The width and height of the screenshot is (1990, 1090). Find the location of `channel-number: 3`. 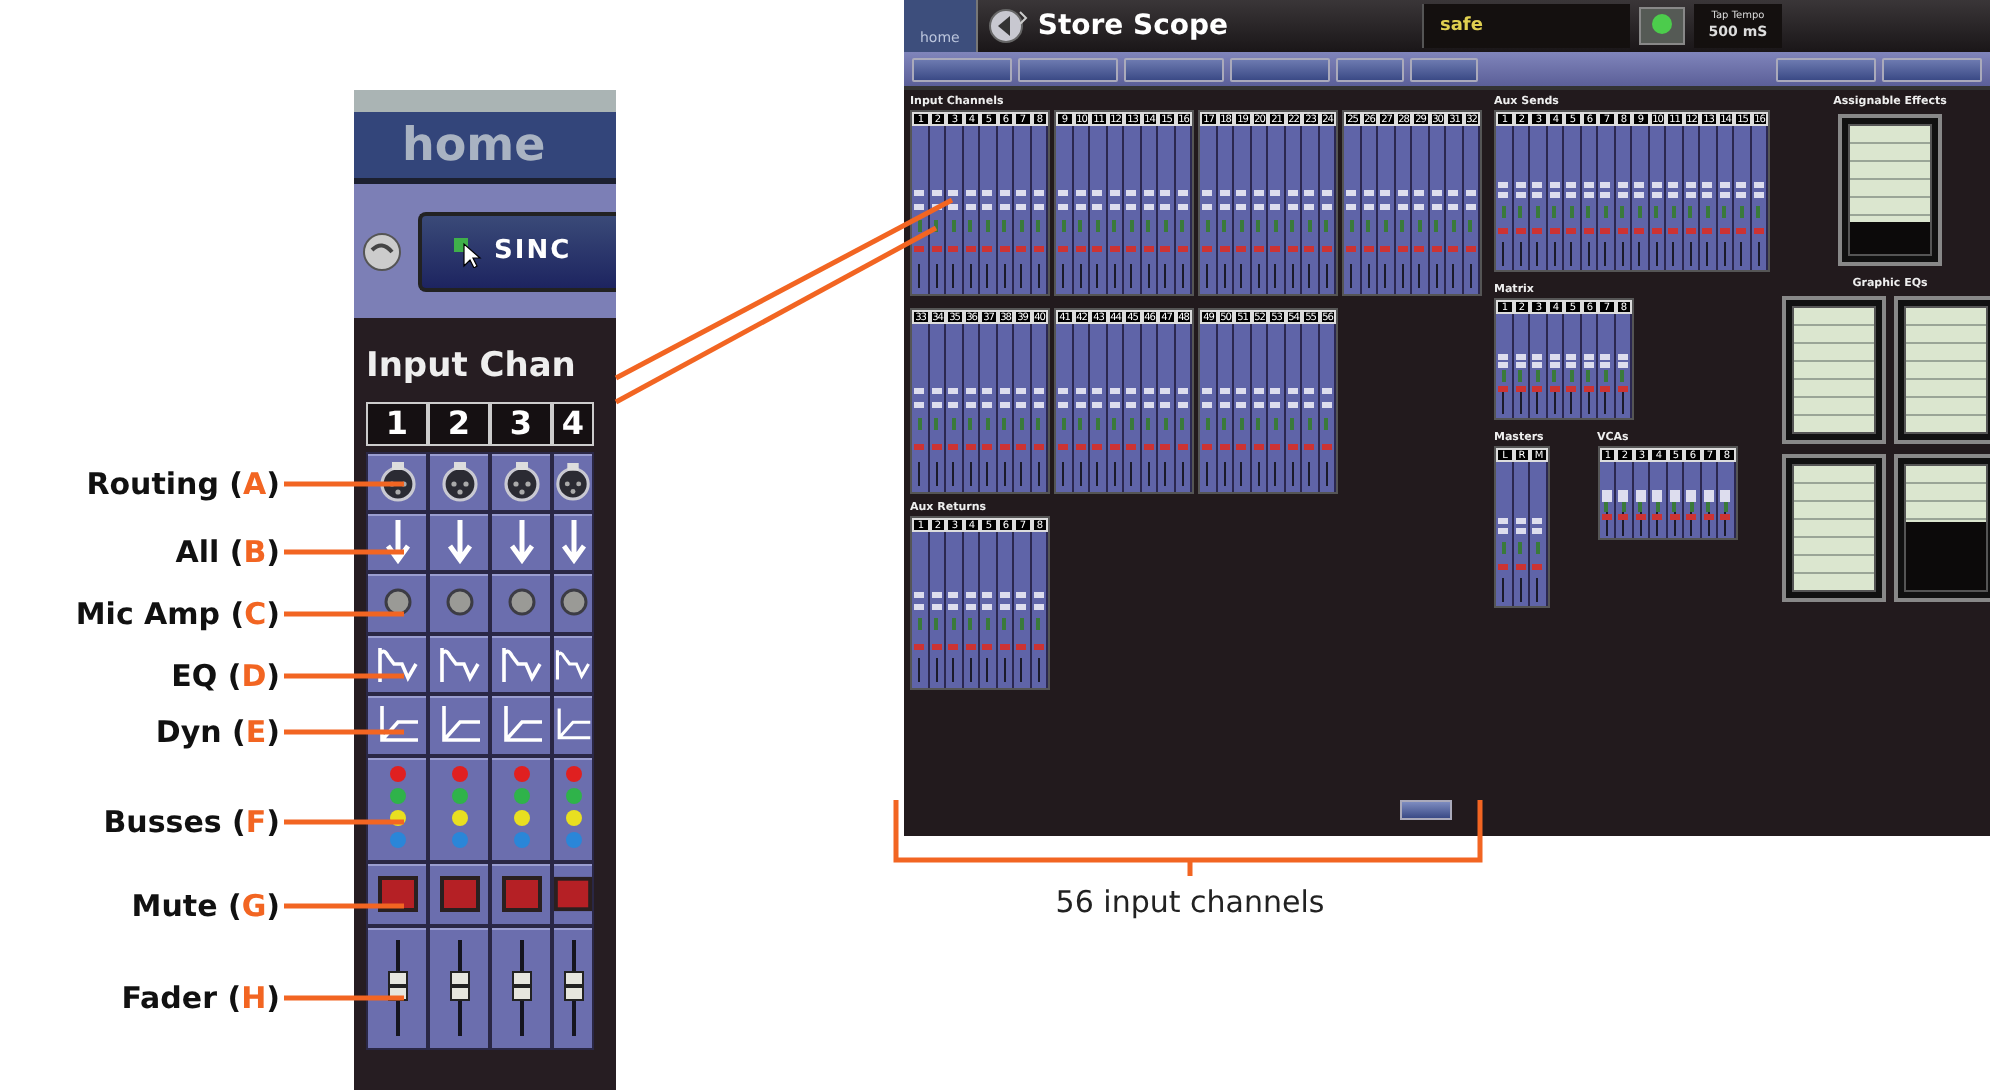

channel-number: 3 is located at coordinates (521, 423).